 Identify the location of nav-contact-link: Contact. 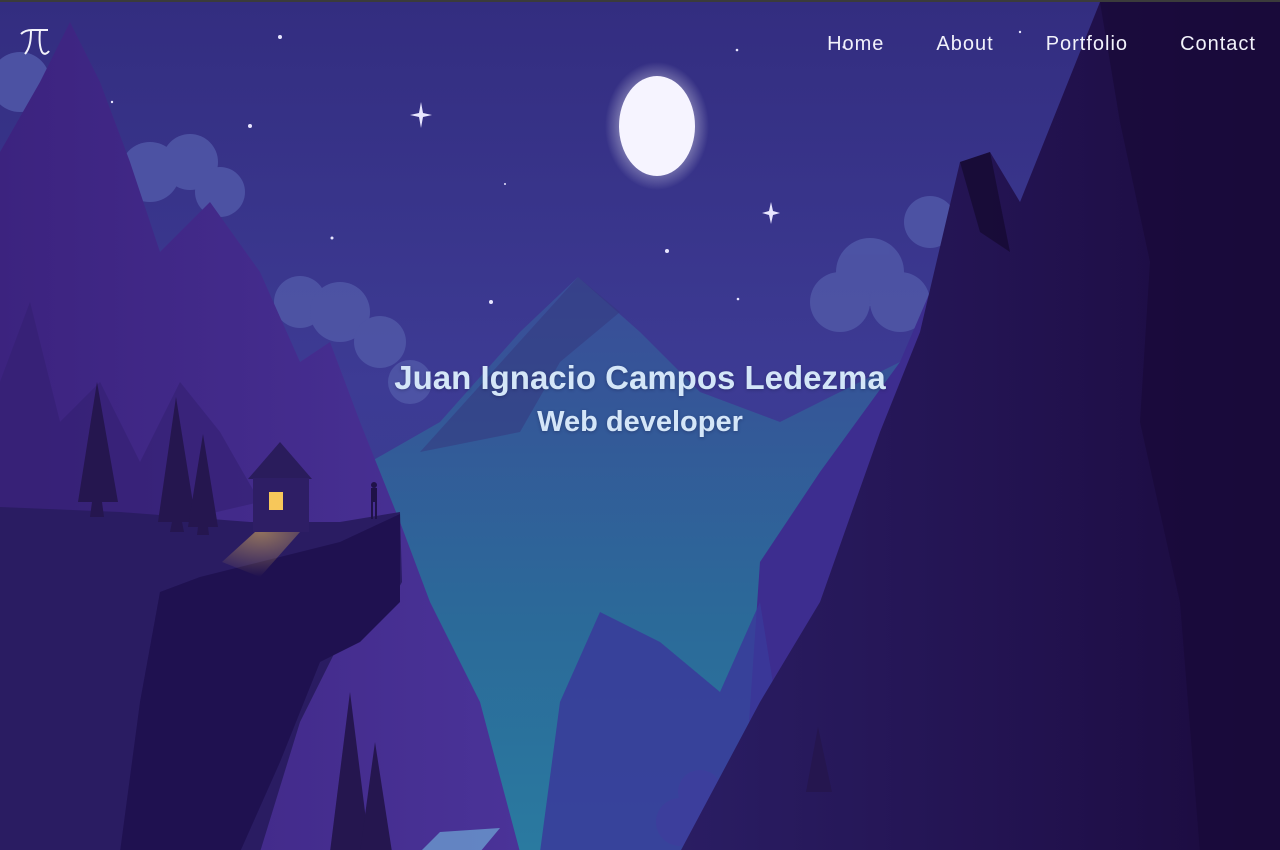
(1218, 44).